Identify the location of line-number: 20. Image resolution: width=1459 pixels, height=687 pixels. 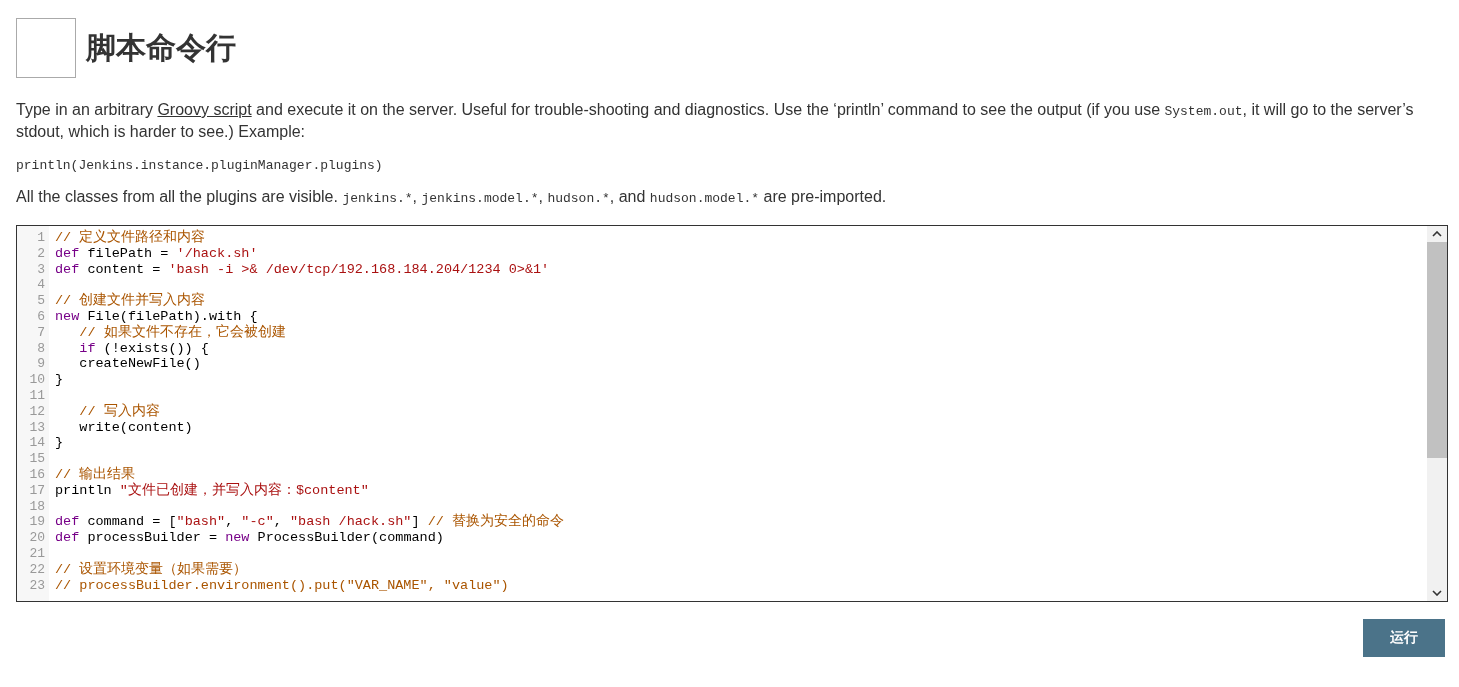
(36, 538).